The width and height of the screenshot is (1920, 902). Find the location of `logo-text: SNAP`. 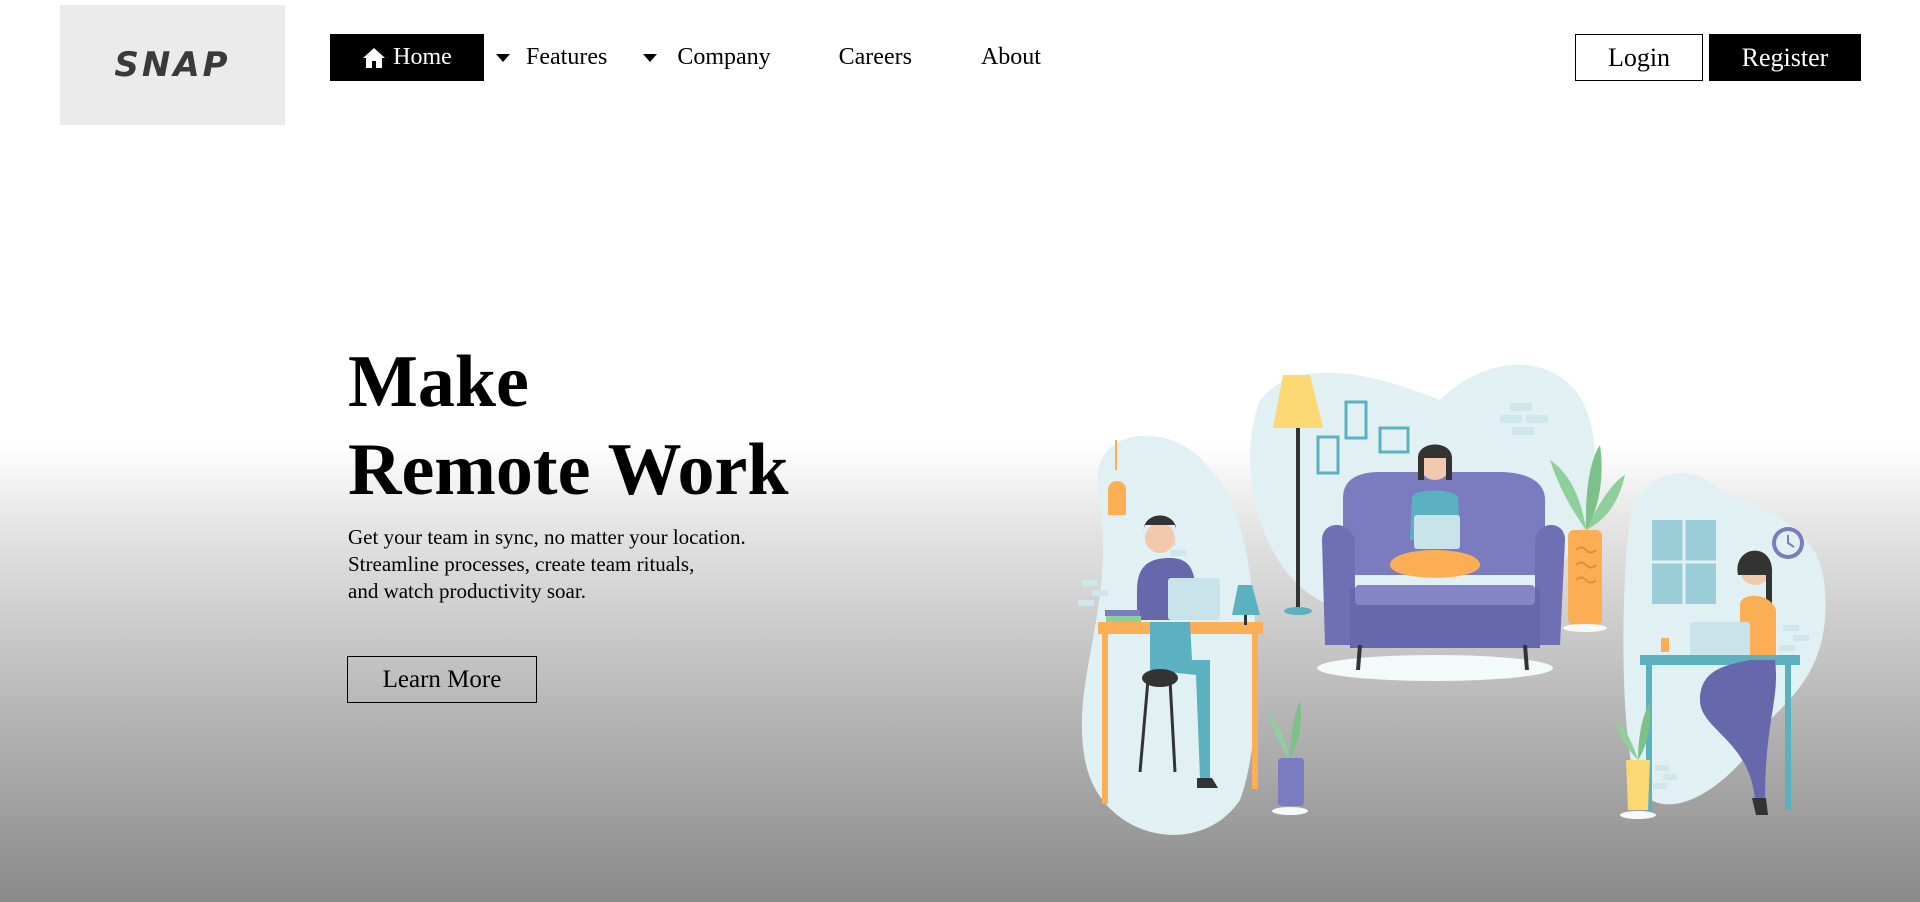

logo-text: SNAP is located at coordinates (172, 65).